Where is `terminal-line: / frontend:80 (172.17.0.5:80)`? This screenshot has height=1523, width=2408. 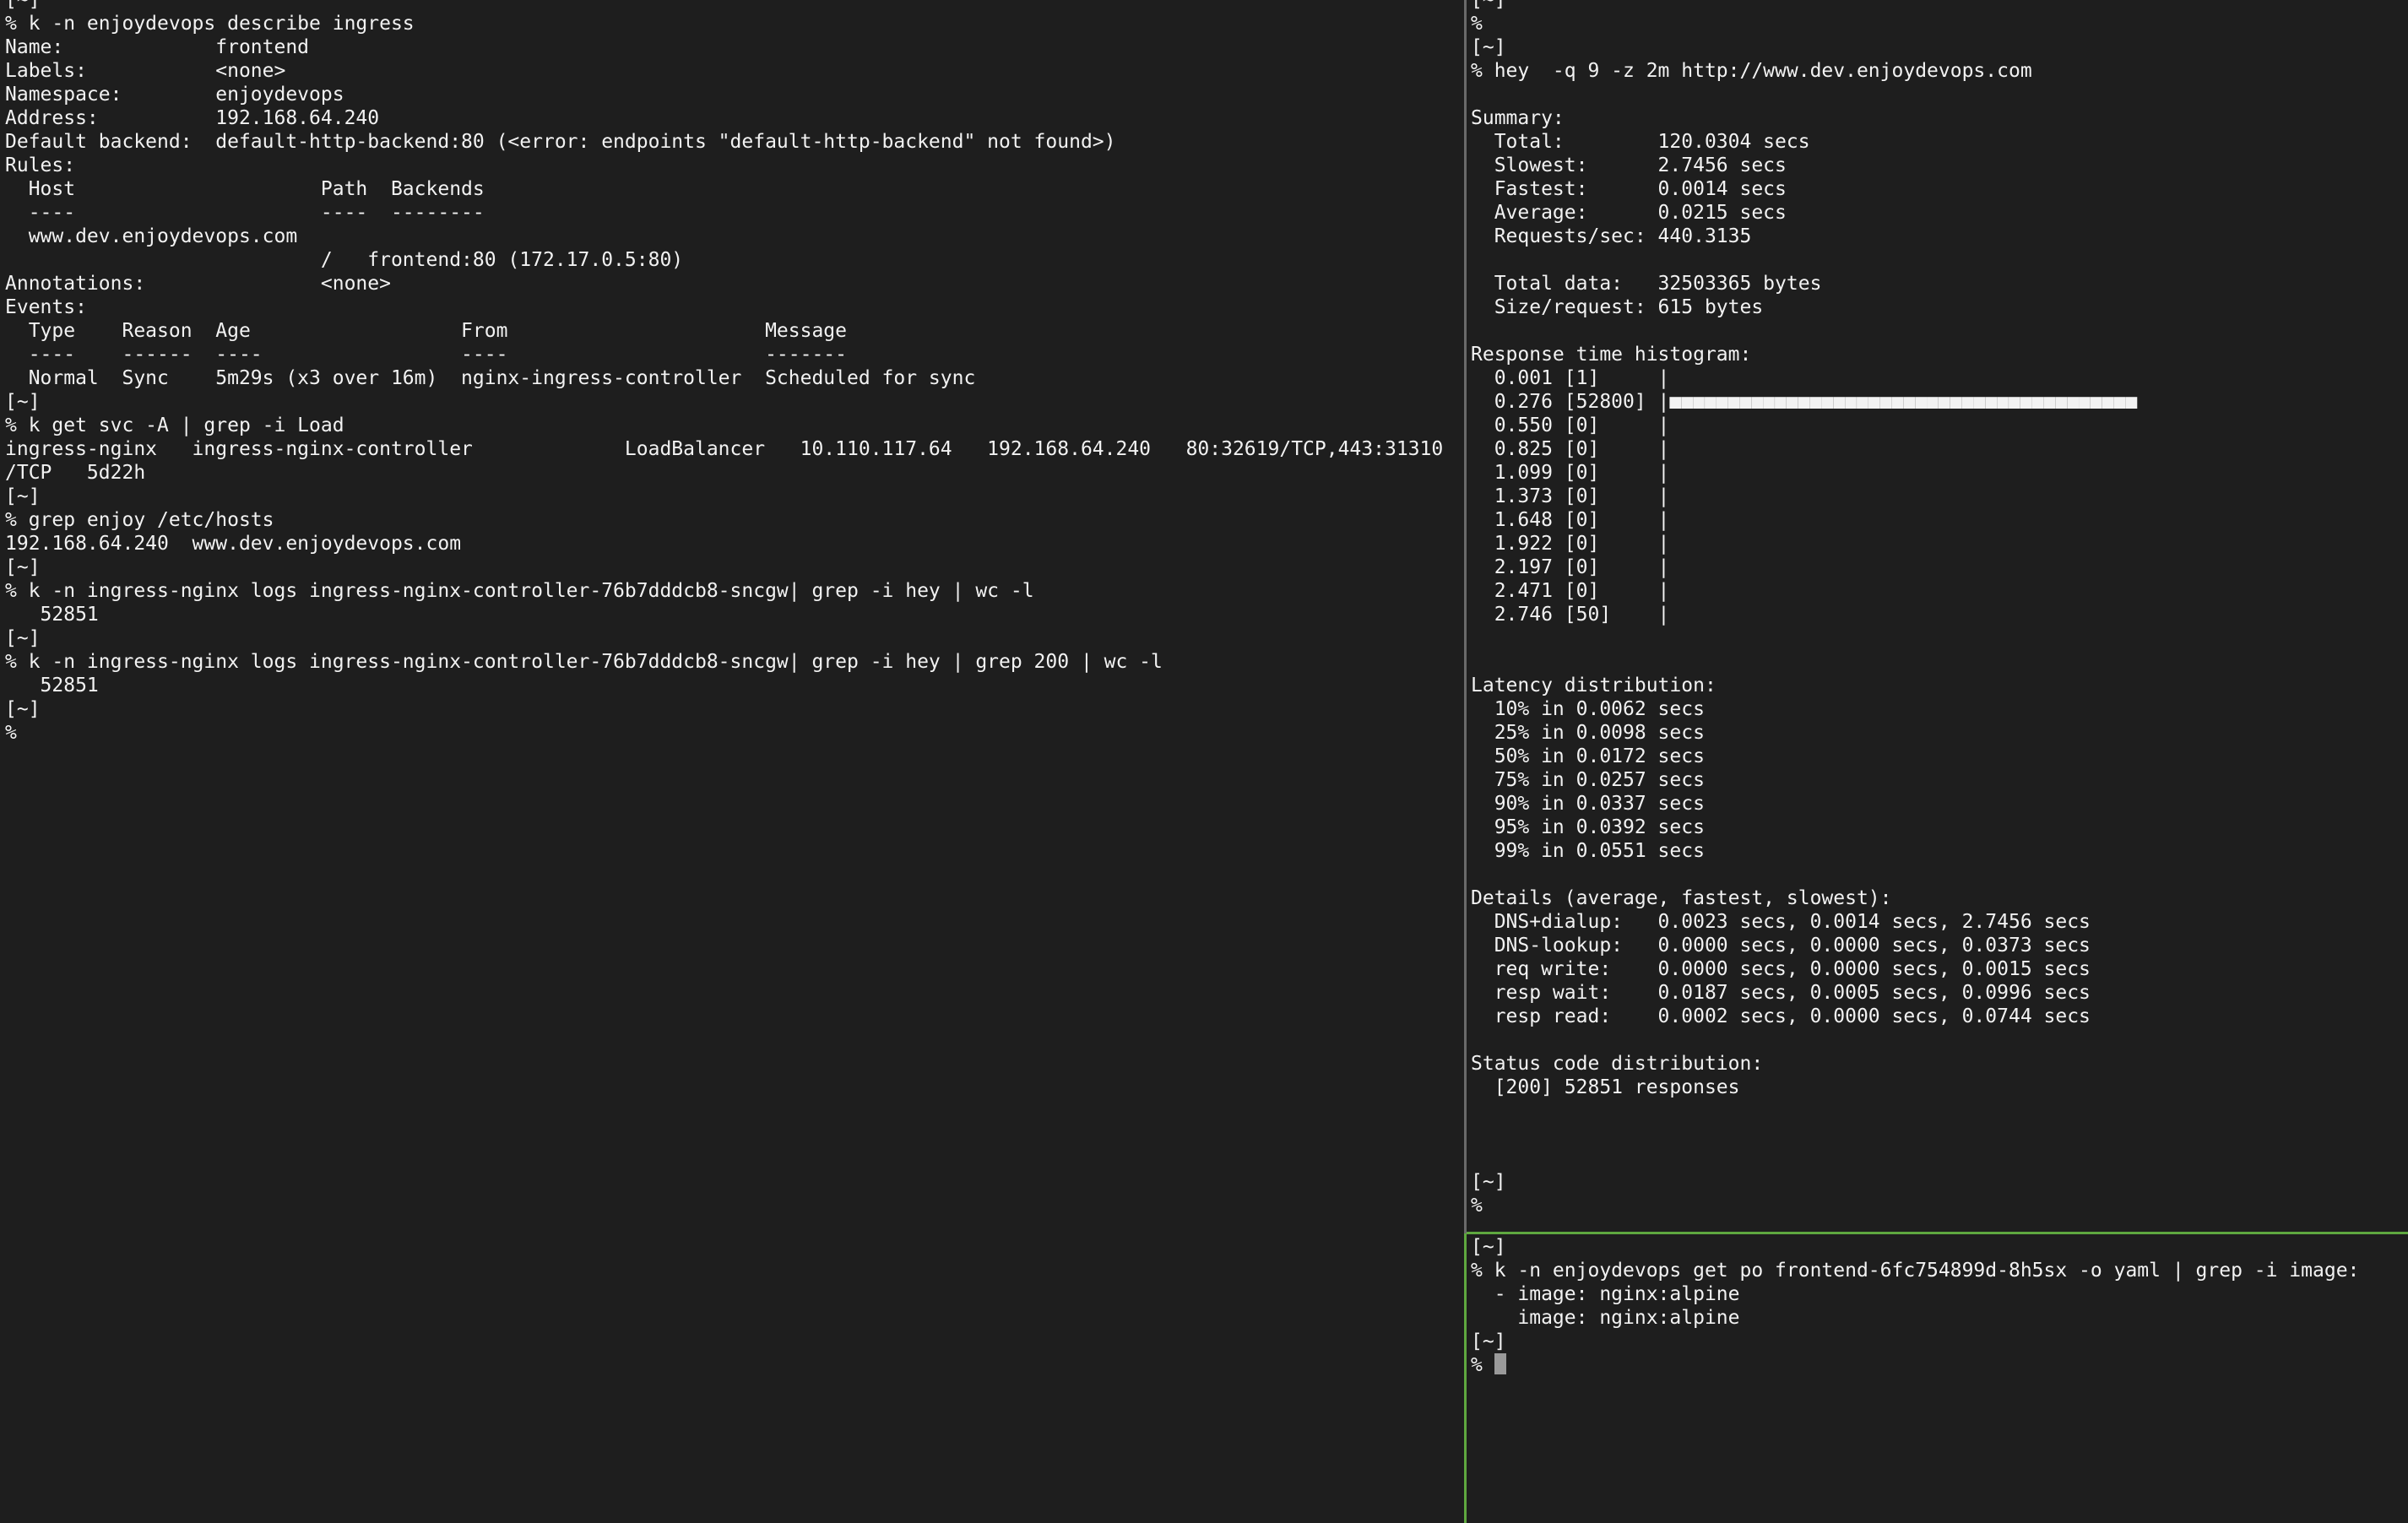
terminal-line: / frontend:80 (172.17.0.5:80) is located at coordinates (344, 260).